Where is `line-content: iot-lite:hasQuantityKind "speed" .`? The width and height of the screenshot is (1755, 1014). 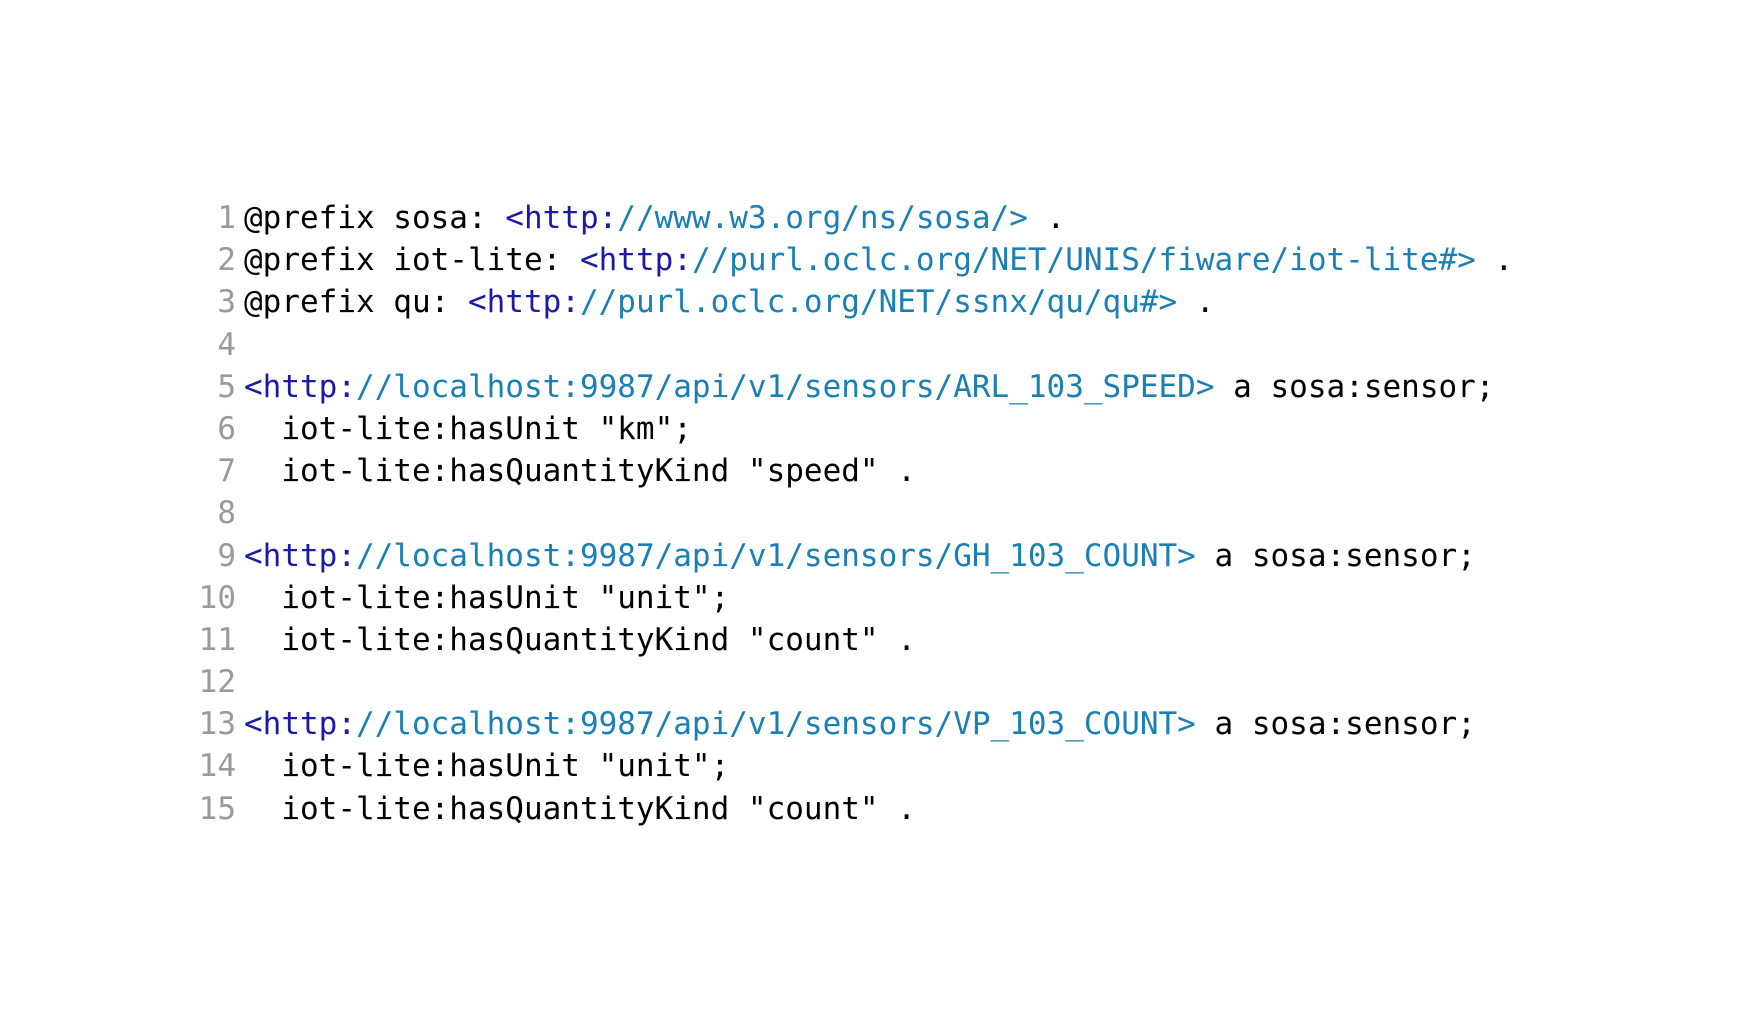
line-content: iot-lite:hasQuantityKind "speed" . is located at coordinates (580, 471).